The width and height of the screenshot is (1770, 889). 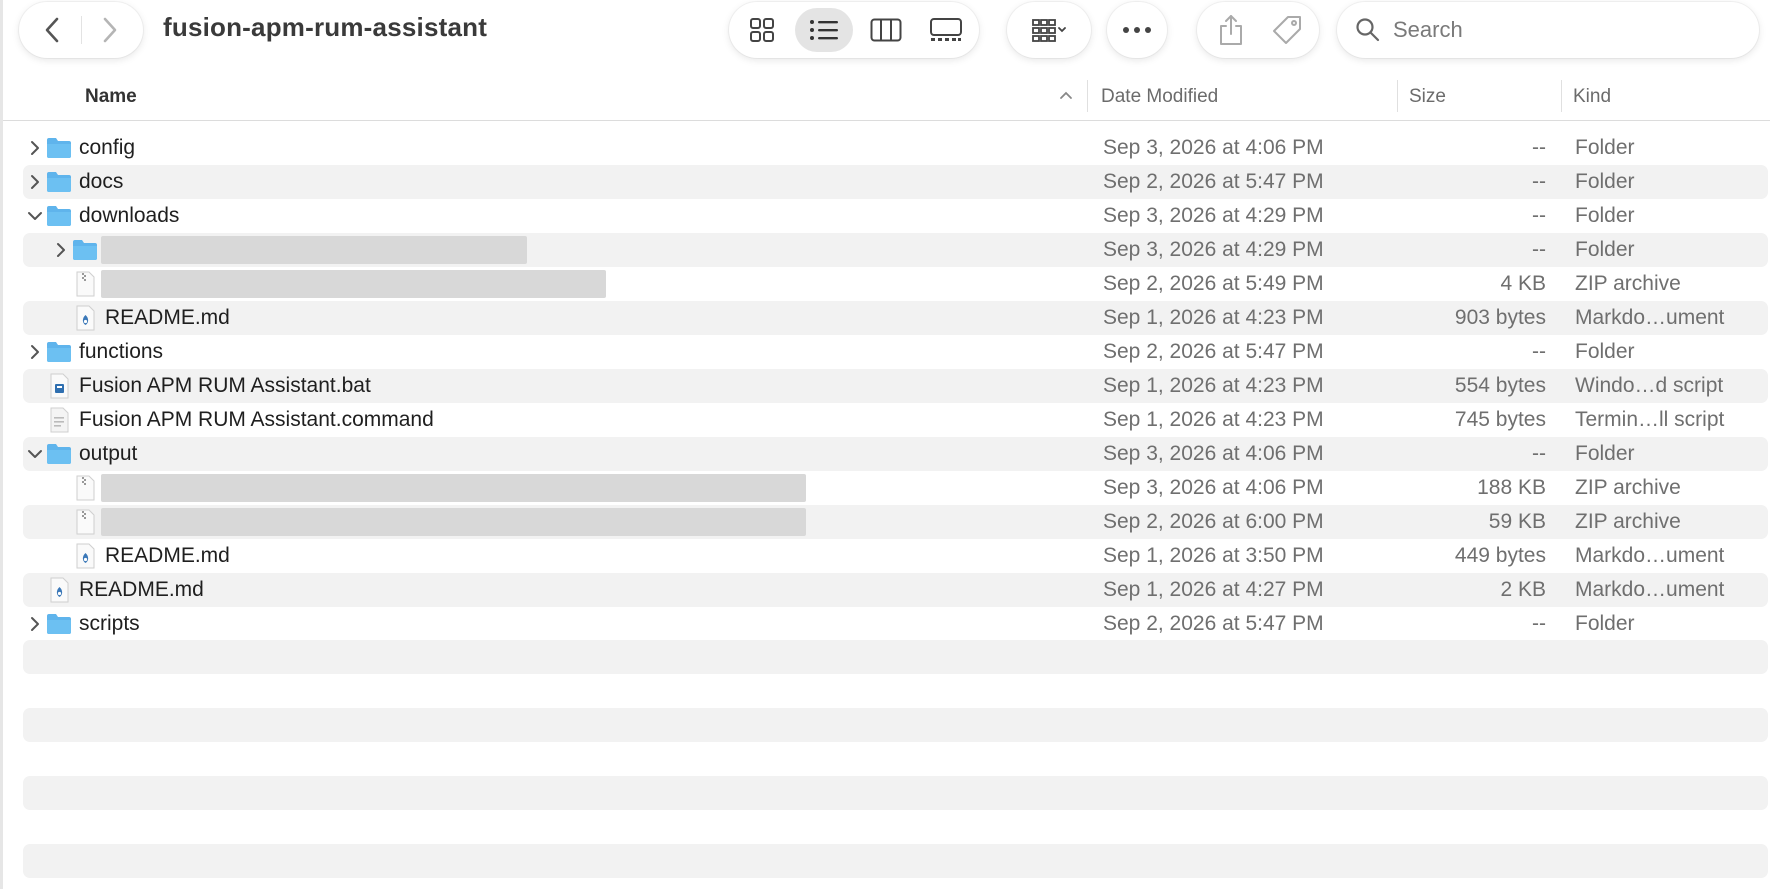 What do you see at coordinates (108, 453) in the screenshot?
I see `file-name: output` at bounding box center [108, 453].